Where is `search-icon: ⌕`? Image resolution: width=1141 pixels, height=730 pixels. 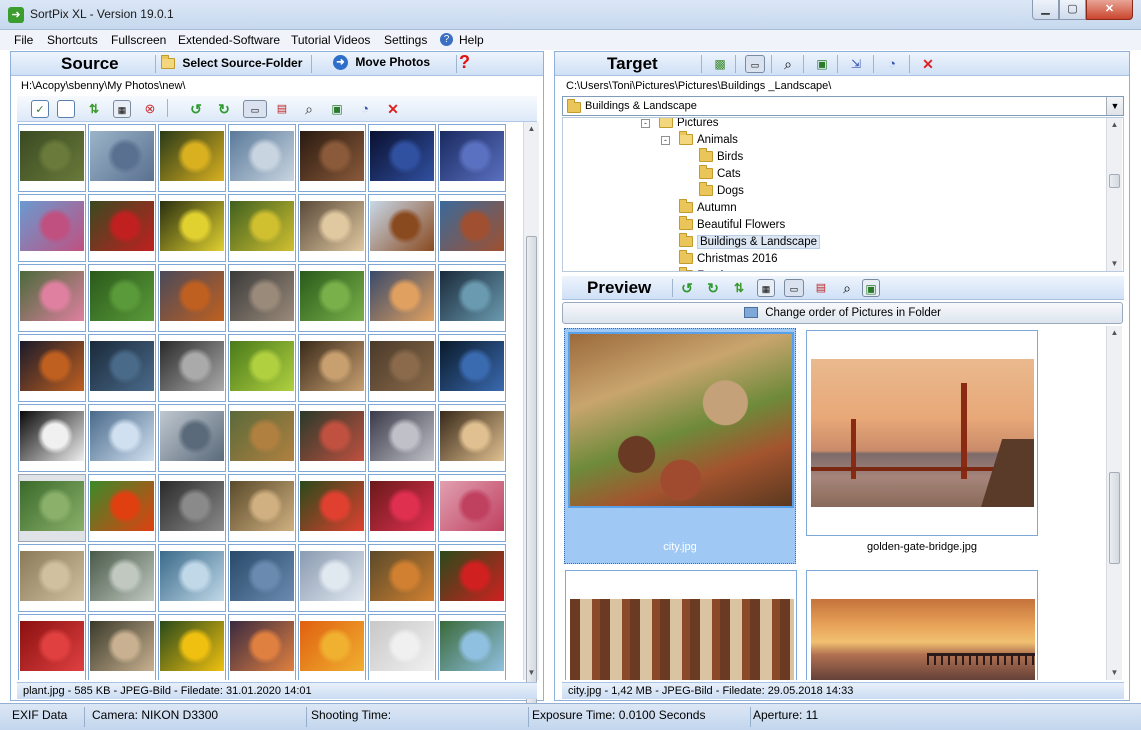
search-icon: ⌕ is located at coordinates (309, 109).